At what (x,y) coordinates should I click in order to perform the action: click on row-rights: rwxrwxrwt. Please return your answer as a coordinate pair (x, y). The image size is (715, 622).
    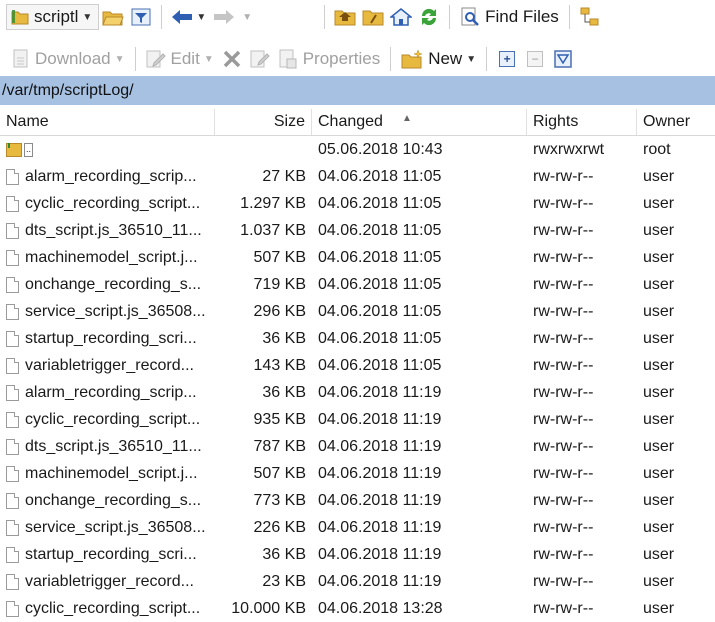
    Looking at the image, I should click on (569, 149).